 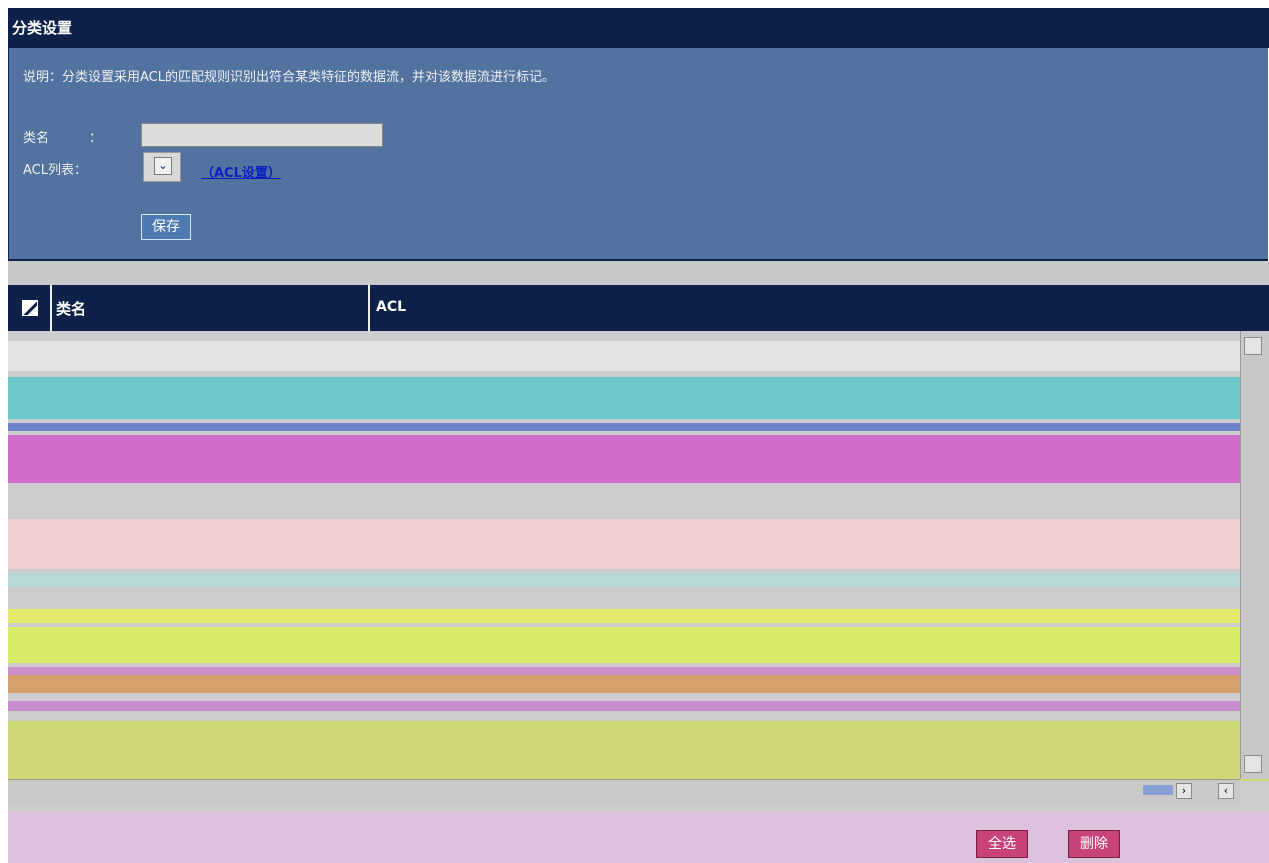 What do you see at coordinates (391, 307) in the screenshot?
I see `column-header-acl: ACL` at bounding box center [391, 307].